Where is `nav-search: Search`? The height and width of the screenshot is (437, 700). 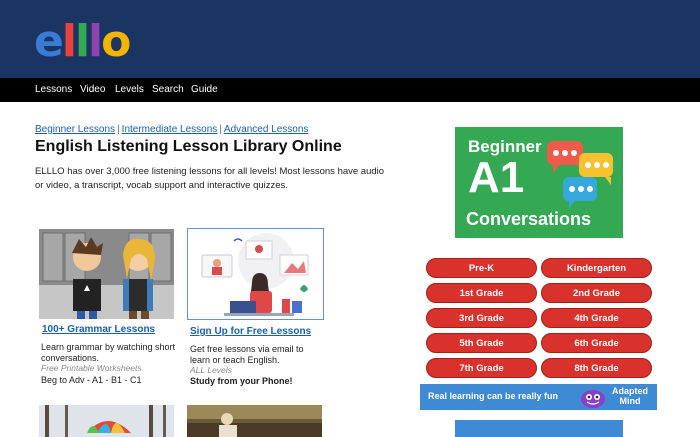 nav-search: Search is located at coordinates (168, 90).